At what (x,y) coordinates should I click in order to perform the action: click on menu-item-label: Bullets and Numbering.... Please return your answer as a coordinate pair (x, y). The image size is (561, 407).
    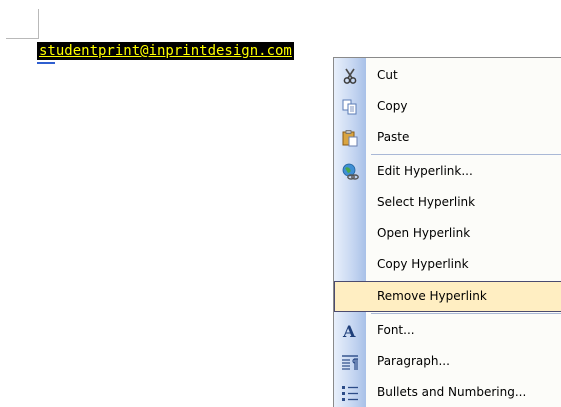
    Looking at the image, I should click on (452, 392).